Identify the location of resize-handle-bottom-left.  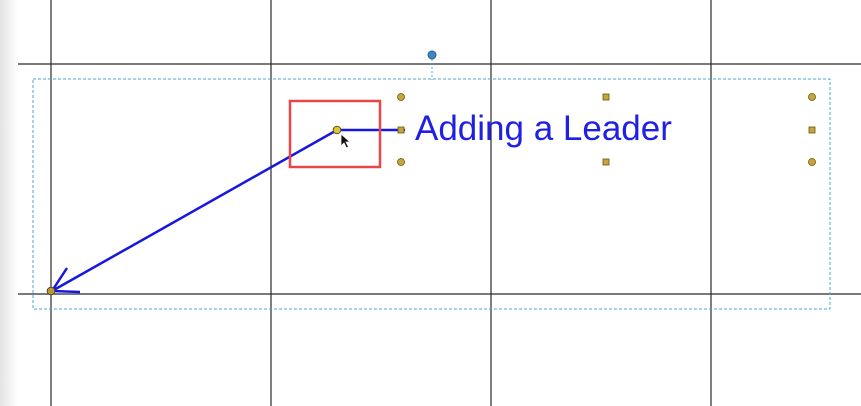
(401, 162).